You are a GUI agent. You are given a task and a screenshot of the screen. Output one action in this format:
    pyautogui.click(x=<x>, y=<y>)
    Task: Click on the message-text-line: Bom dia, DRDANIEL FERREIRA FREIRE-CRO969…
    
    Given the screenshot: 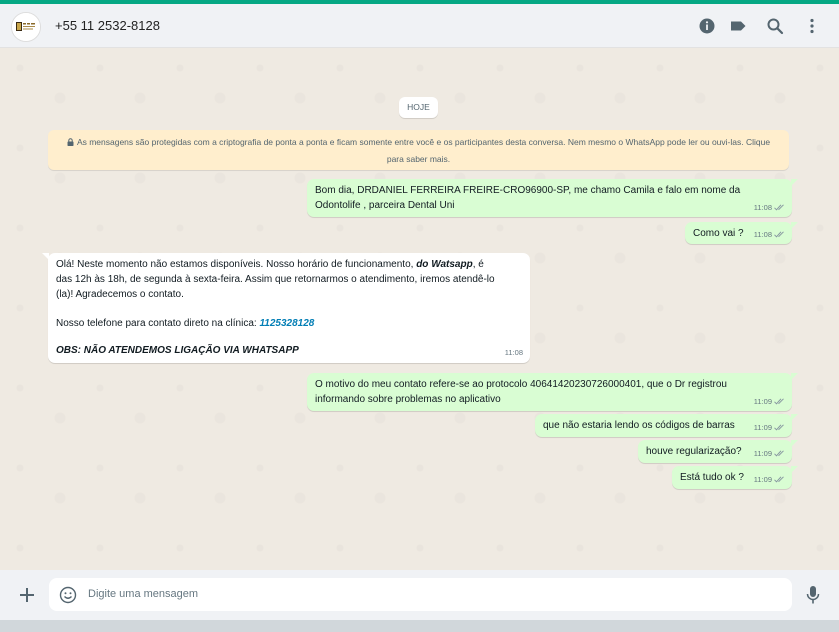 What is the action you would take?
    pyautogui.click(x=528, y=190)
    